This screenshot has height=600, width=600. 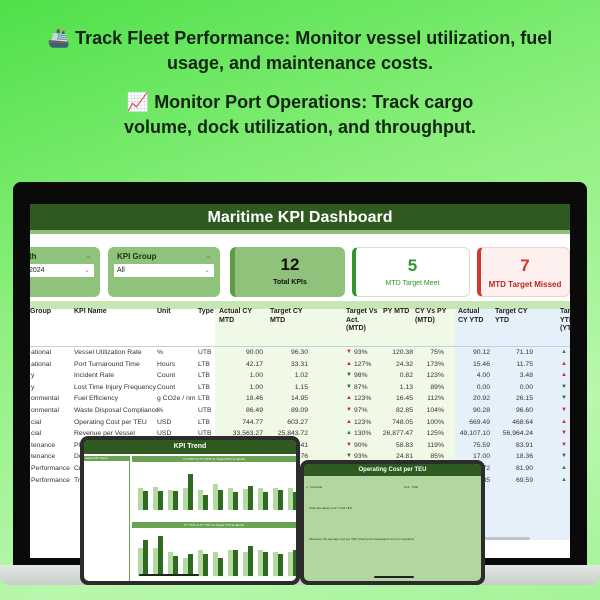 What do you see at coordinates (290, 316) in the screenshot?
I see `col-target-cy-mtd: Target CY MTD` at bounding box center [290, 316].